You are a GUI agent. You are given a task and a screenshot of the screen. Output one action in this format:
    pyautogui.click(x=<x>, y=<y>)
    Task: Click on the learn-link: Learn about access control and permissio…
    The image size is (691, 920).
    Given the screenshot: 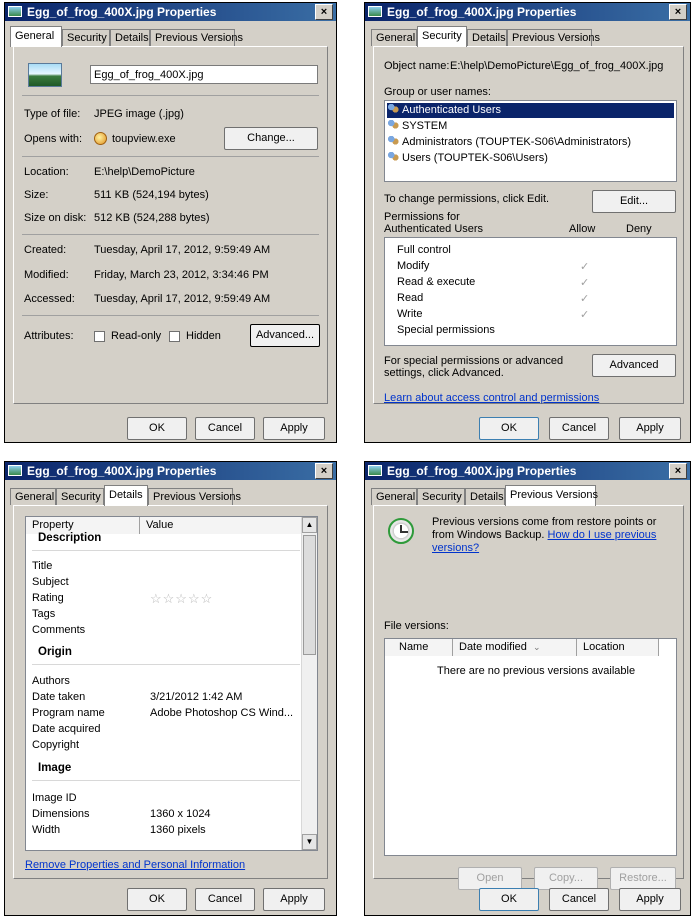 What is the action you would take?
    pyautogui.click(x=491, y=398)
    